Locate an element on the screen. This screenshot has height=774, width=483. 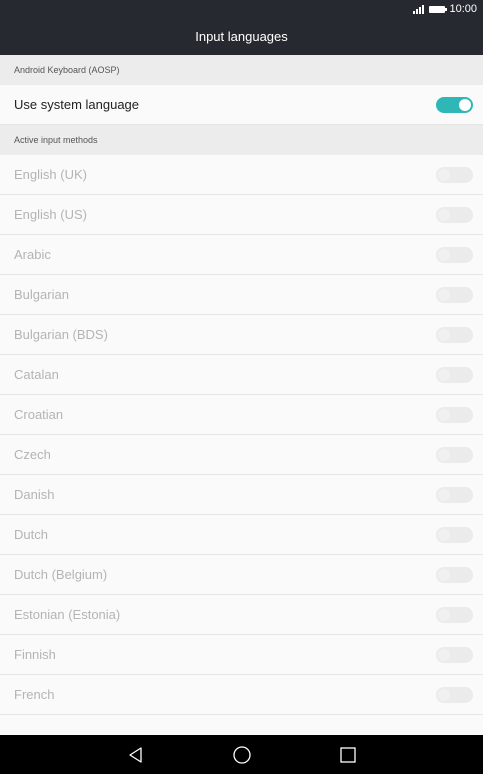
page-title: Input languages is located at coordinates (241, 36).